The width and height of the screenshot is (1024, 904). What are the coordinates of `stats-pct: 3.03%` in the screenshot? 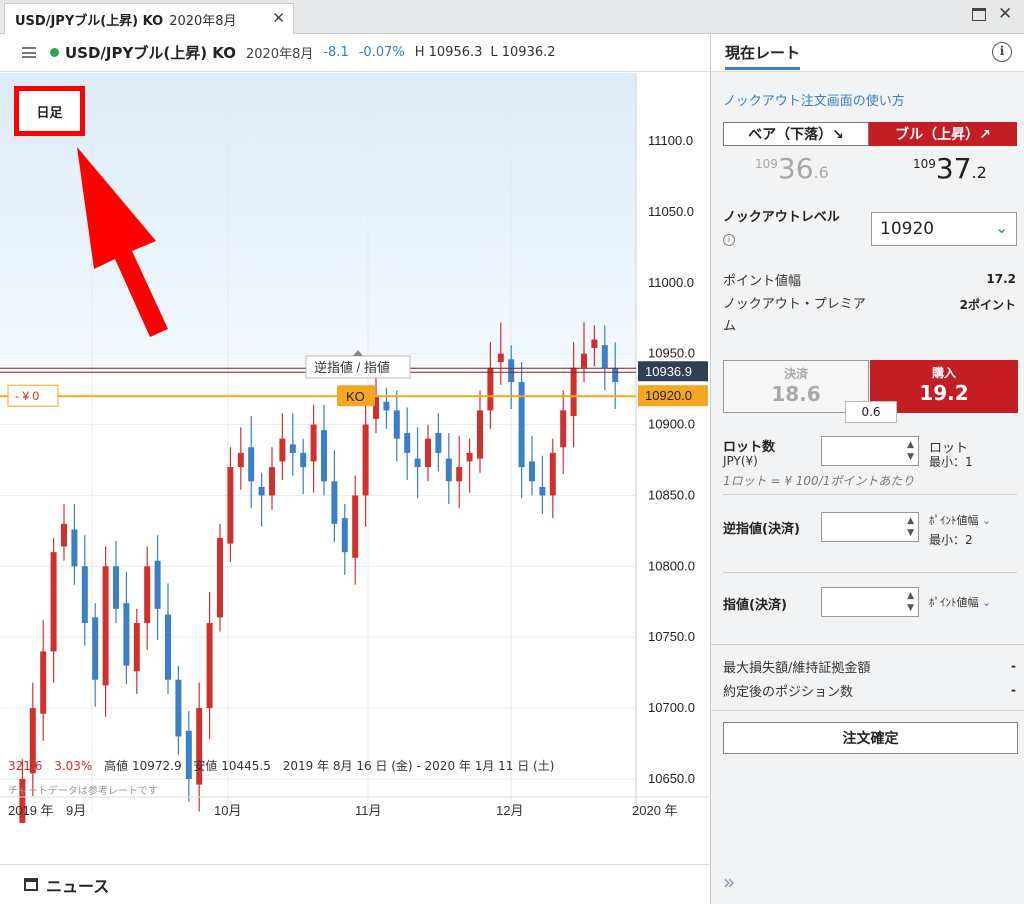 It's located at (73, 766).